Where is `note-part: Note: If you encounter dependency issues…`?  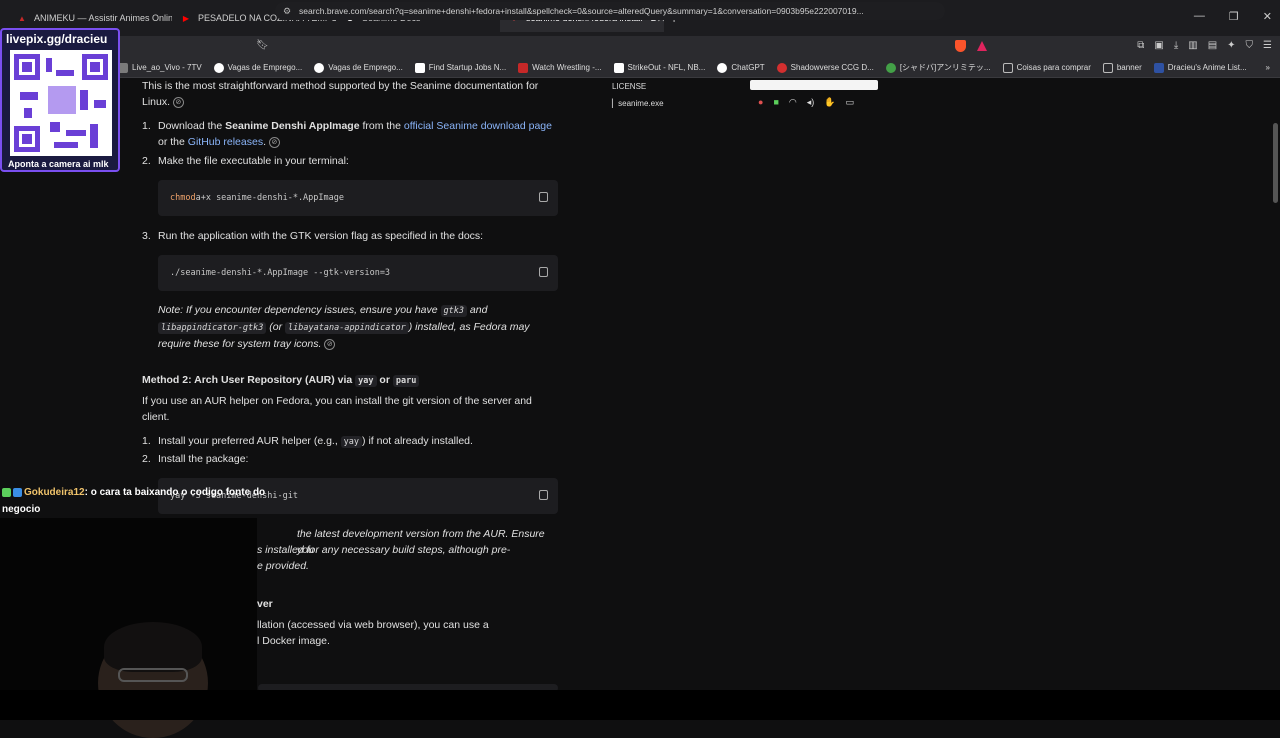
note-part: Note: If you encounter dependency issues… is located at coordinates (299, 310).